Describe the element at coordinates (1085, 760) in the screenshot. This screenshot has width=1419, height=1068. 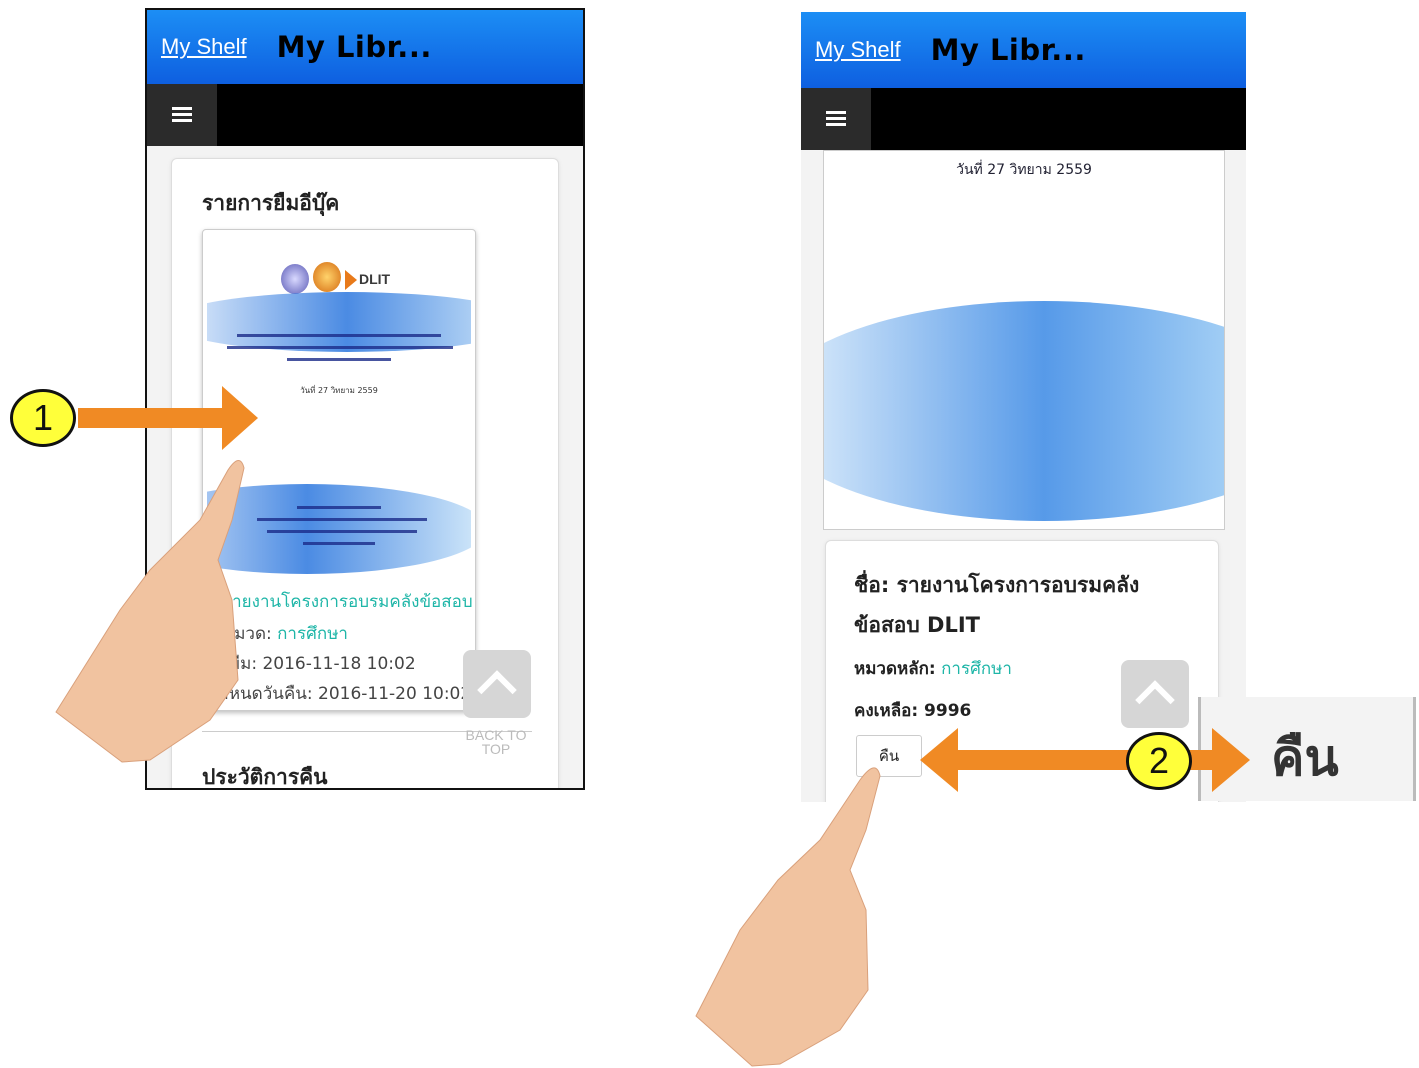
I see `step2-double-arrow` at that location.